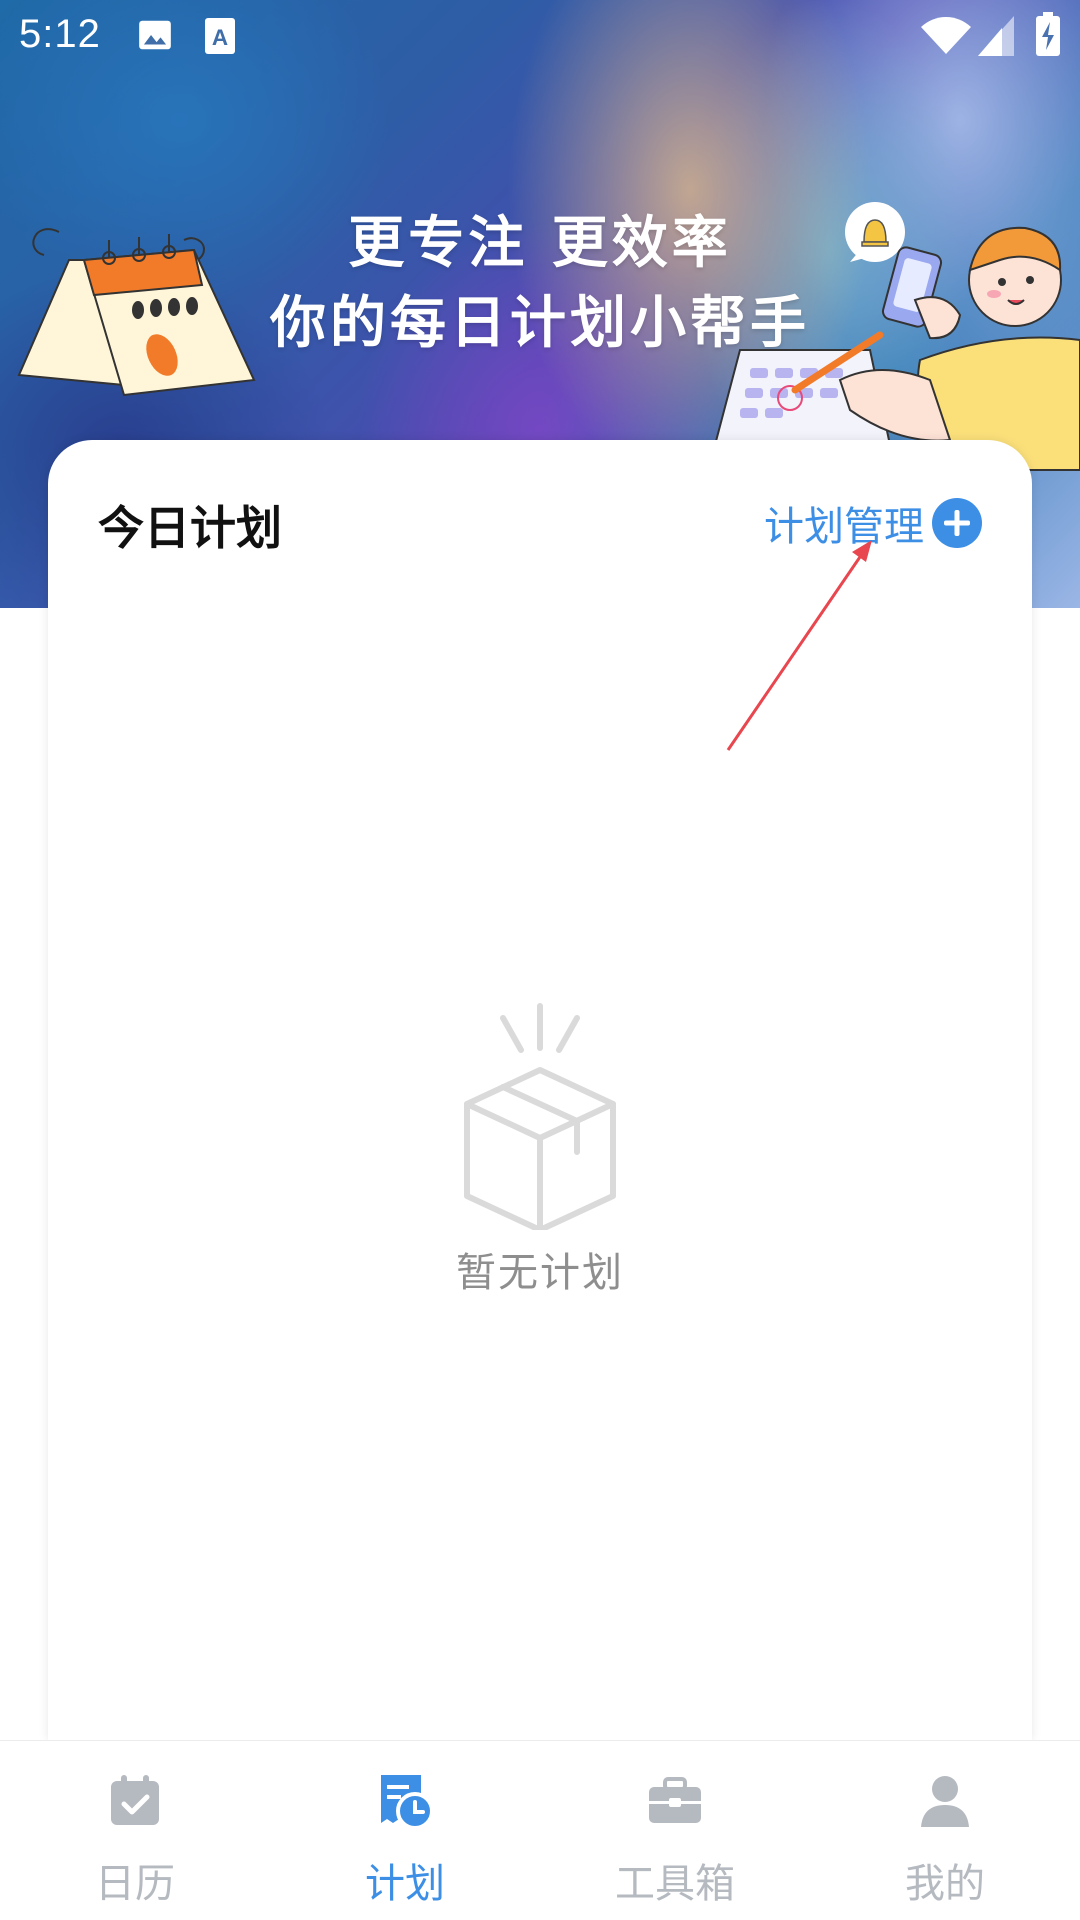 This screenshot has width=1080, height=1920. What do you see at coordinates (540, 36) in the screenshot?
I see `status-bar: 5:12 A` at bounding box center [540, 36].